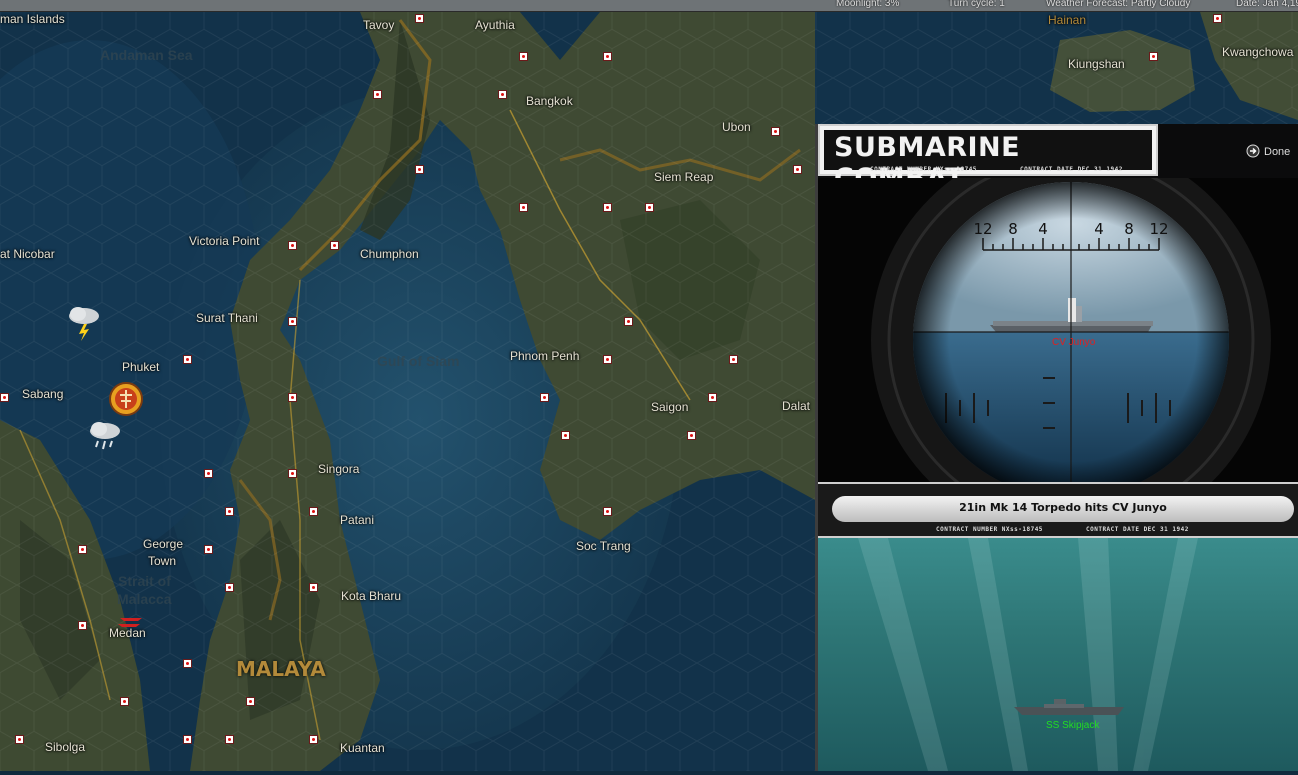 Image resolution: width=1298 pixels, height=775 pixels. I want to click on place-label: Kuantan, so click(362, 748).